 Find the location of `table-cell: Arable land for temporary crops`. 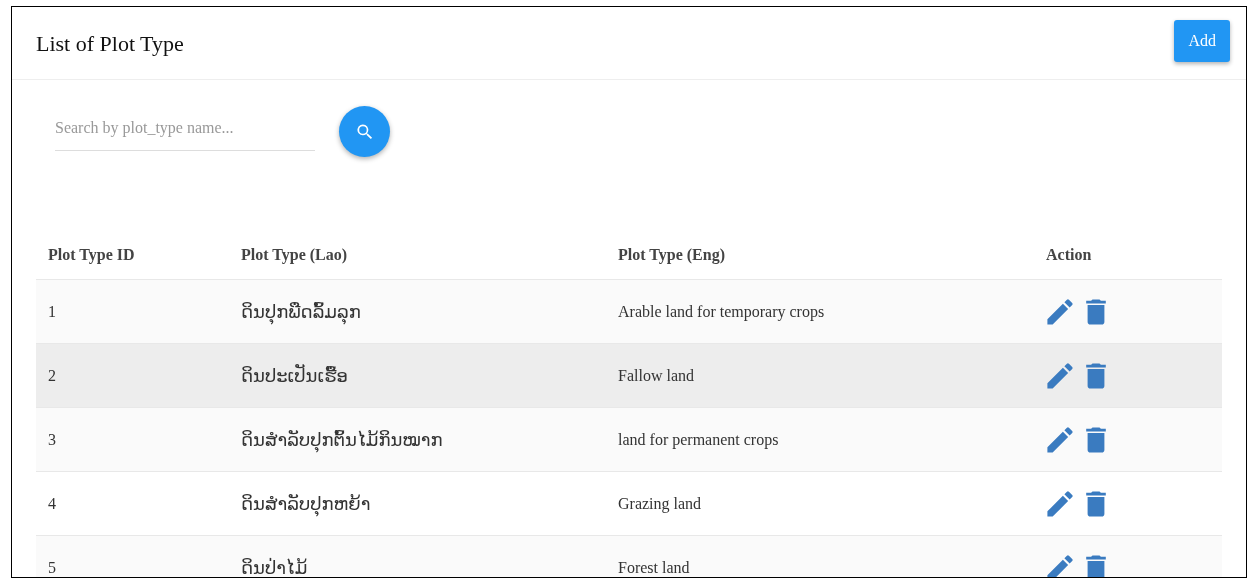

table-cell: Arable land for temporary crops is located at coordinates (721, 311).